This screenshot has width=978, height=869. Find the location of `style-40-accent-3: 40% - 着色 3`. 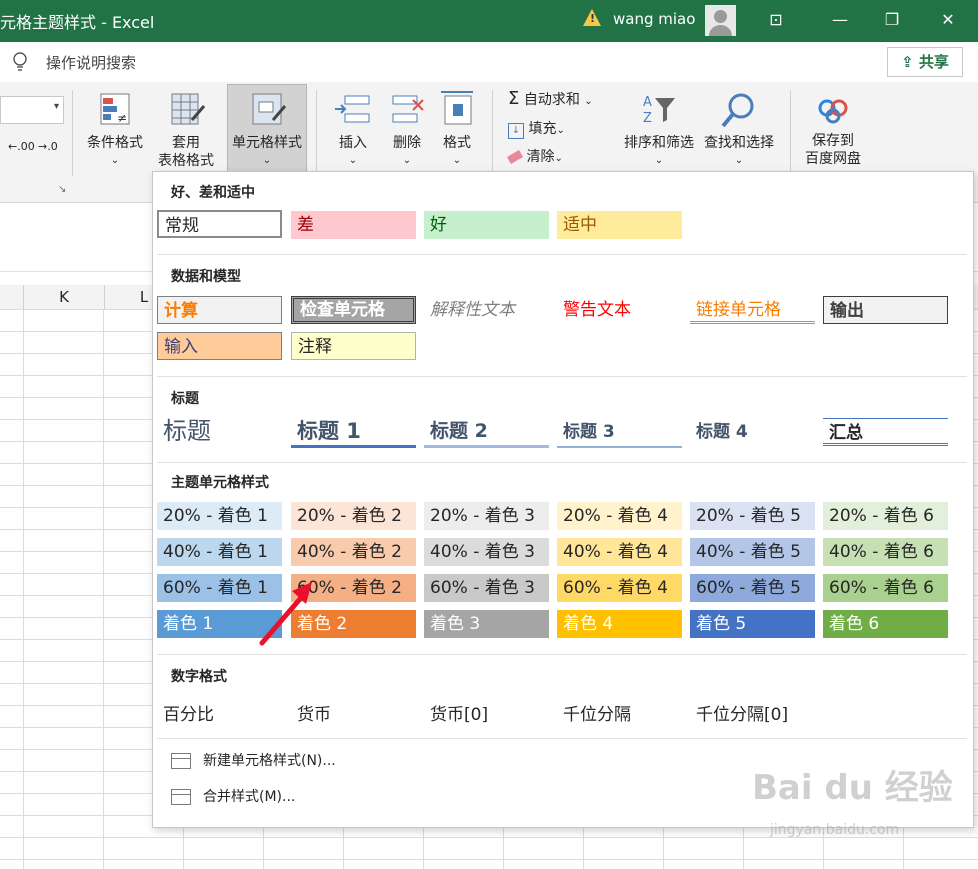

style-40-accent-3: 40% - 着色 3 is located at coordinates (486, 552).